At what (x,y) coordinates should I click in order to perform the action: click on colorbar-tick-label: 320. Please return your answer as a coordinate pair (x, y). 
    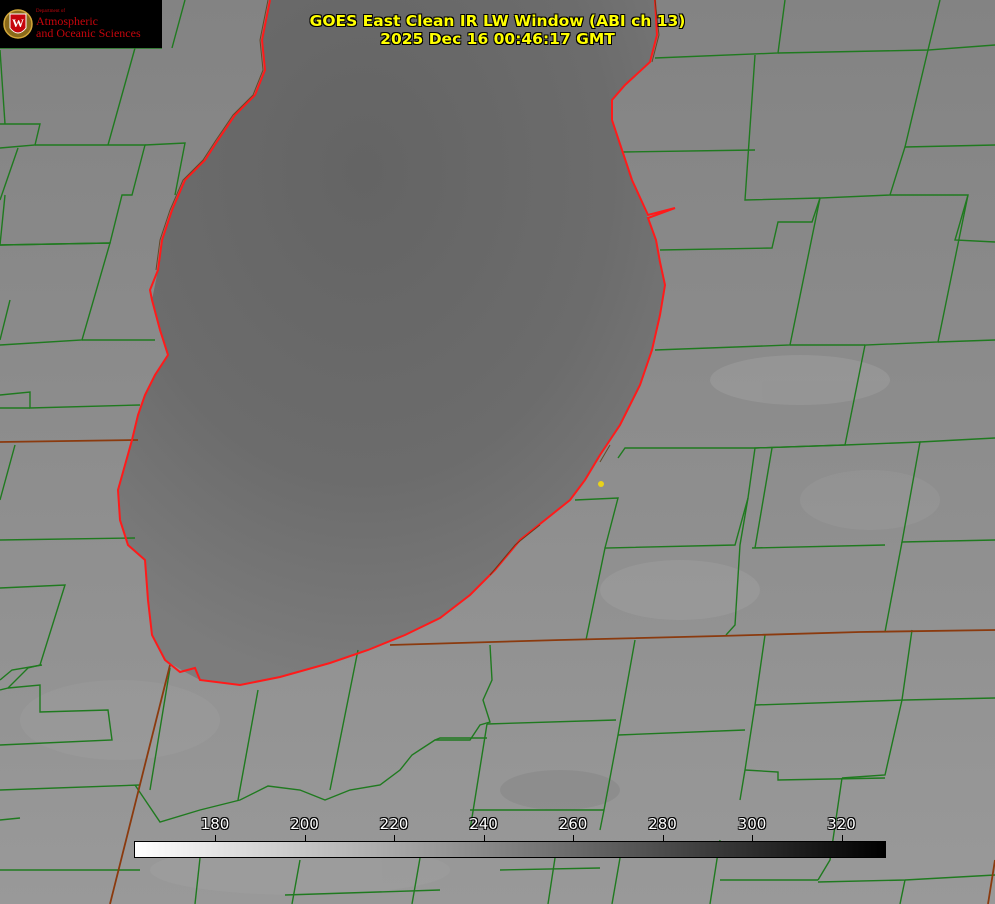
    Looking at the image, I should click on (841, 824).